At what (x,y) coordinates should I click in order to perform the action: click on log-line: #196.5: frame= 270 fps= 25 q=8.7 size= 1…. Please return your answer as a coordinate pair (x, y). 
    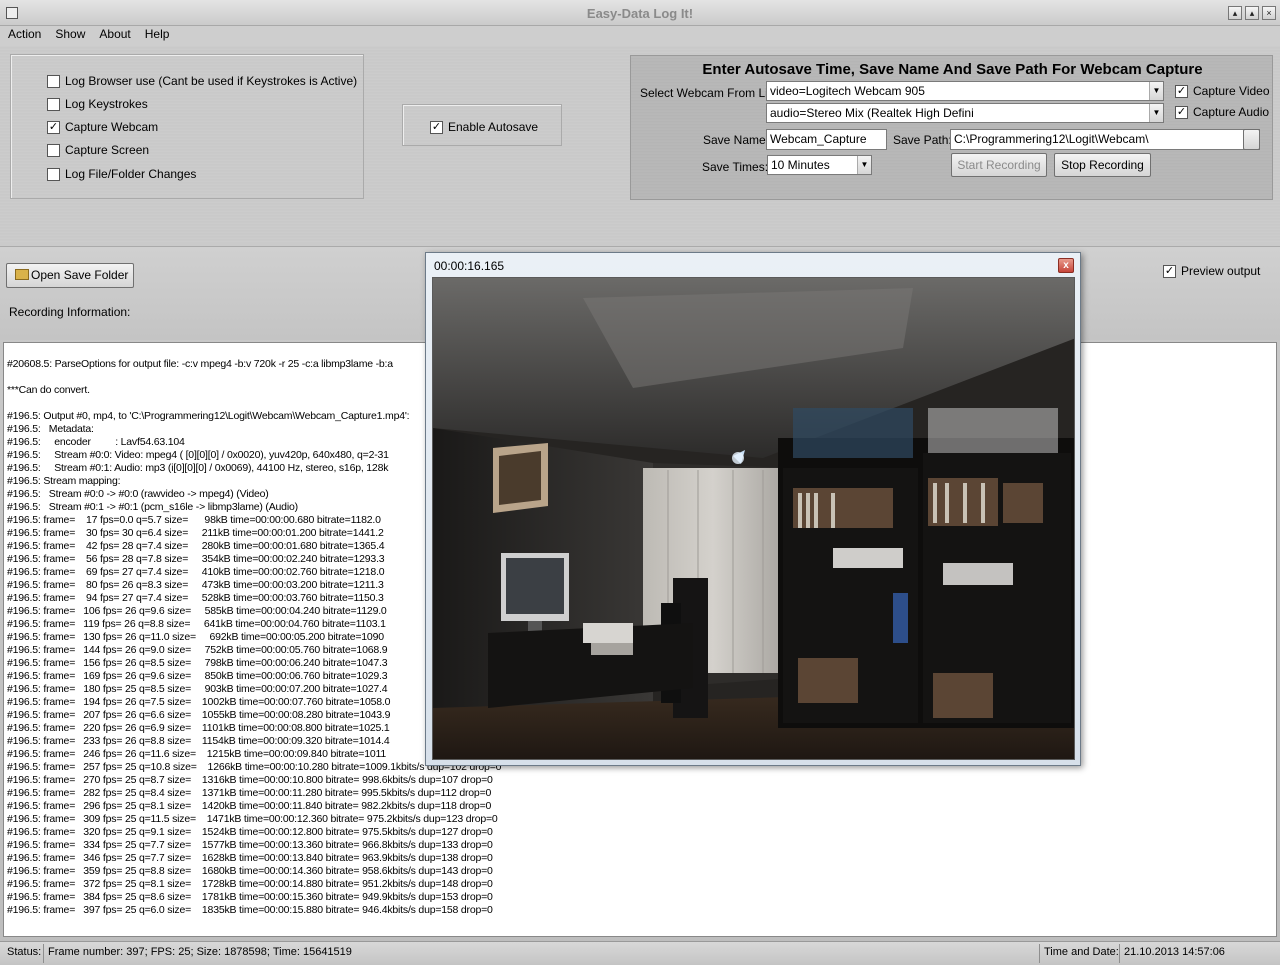
    Looking at the image, I should click on (250, 780).